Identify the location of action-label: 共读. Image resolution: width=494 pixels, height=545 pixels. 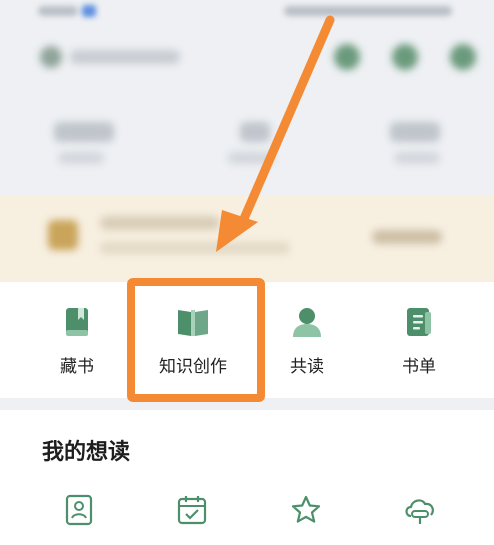
(307, 367).